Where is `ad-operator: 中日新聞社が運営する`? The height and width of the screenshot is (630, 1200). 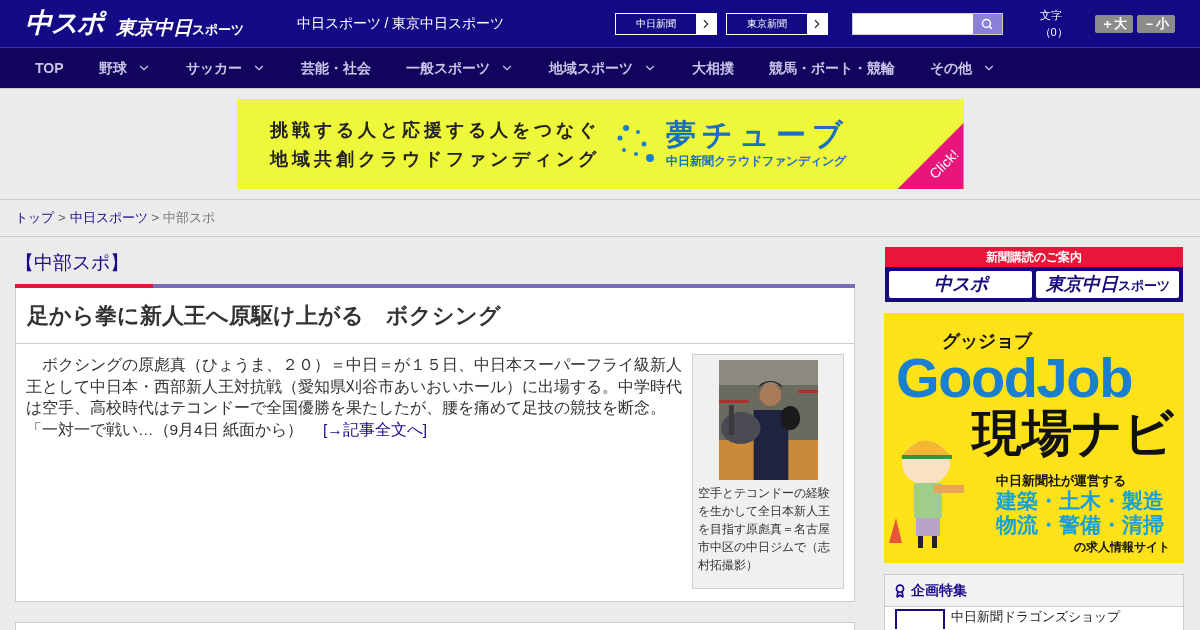
ad-operator: 中日新聞社が運営する is located at coordinates (1061, 481).